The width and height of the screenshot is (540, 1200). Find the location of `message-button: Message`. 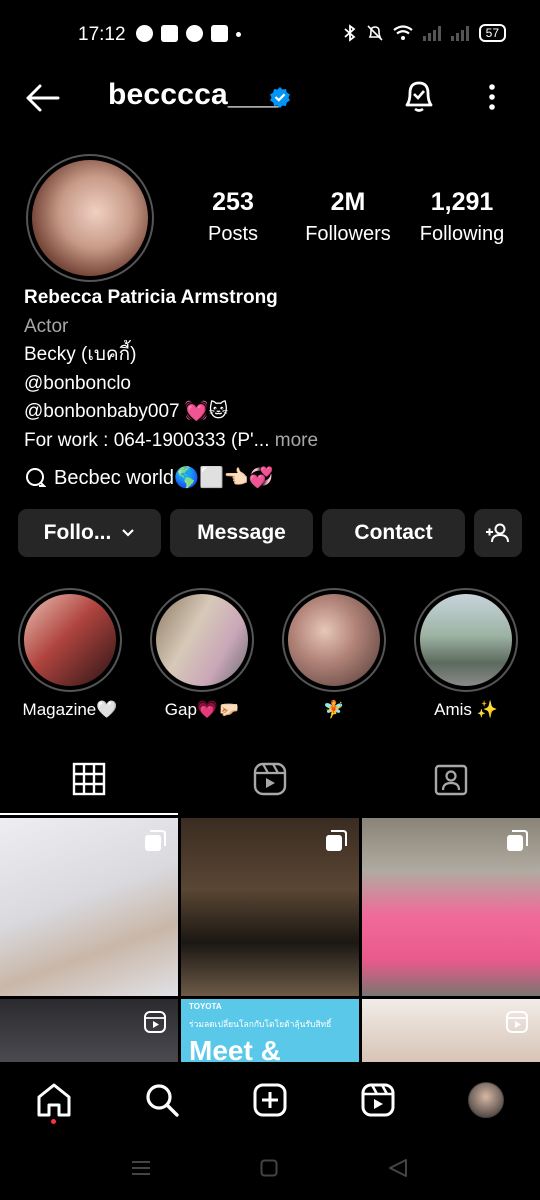

message-button: Message is located at coordinates (241, 533).